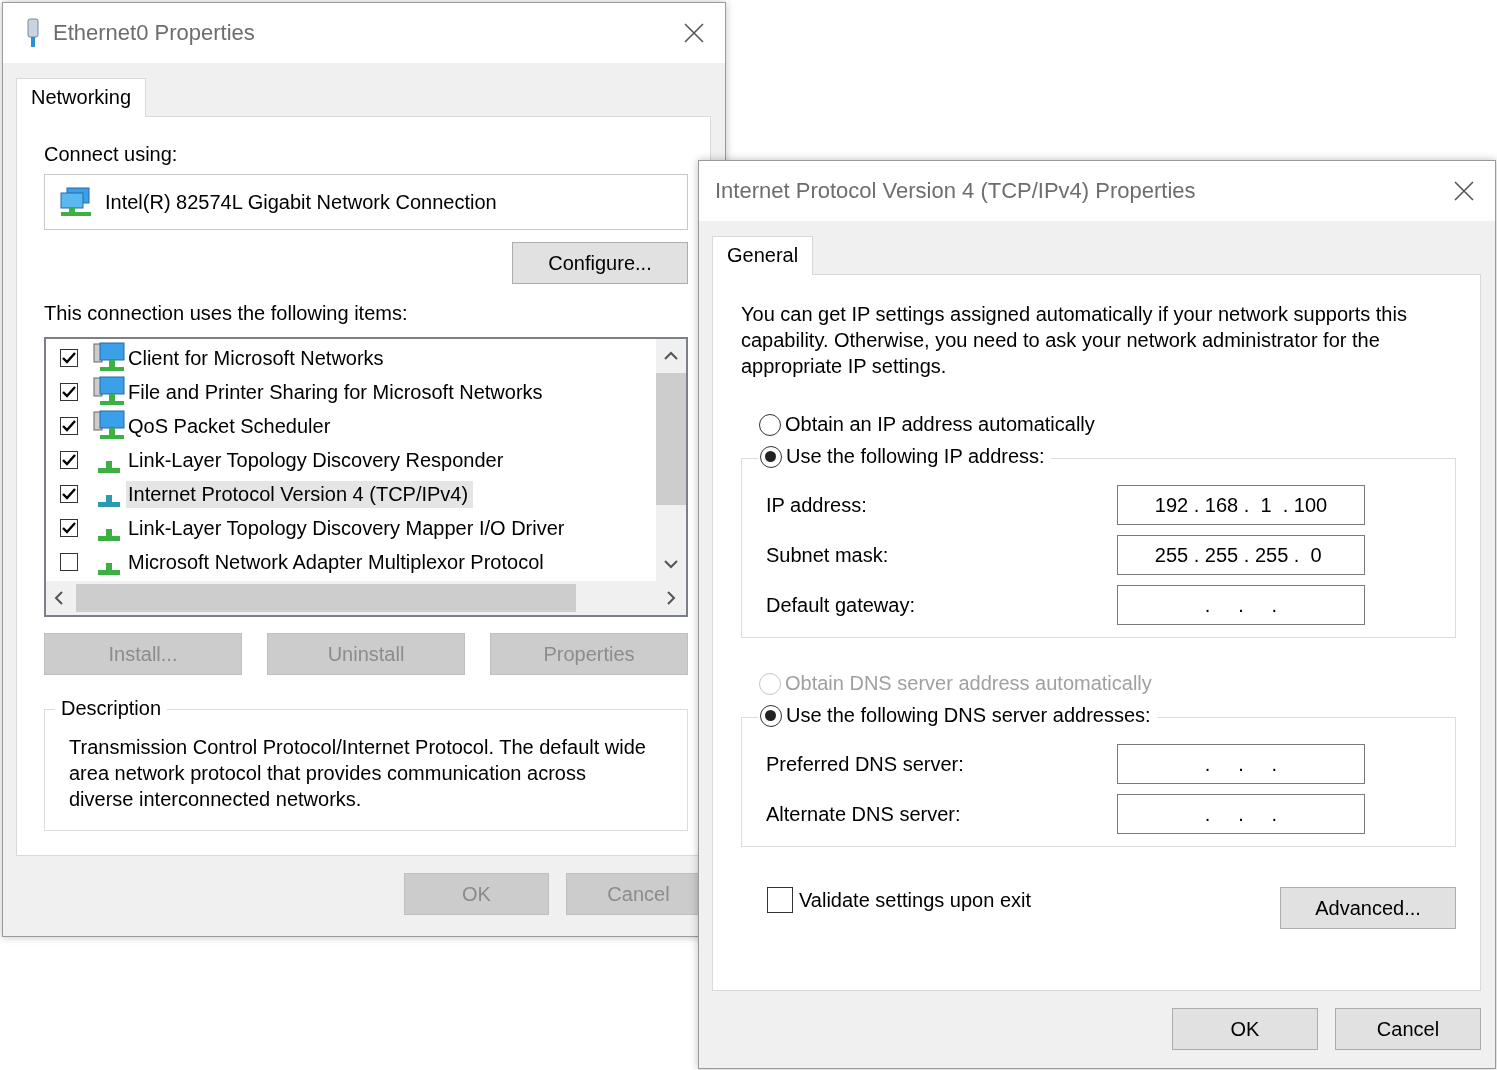 This screenshot has height=1070, width=1497. I want to click on ip-address-field: 255 . 255 . 255 . 0, so click(1241, 555).